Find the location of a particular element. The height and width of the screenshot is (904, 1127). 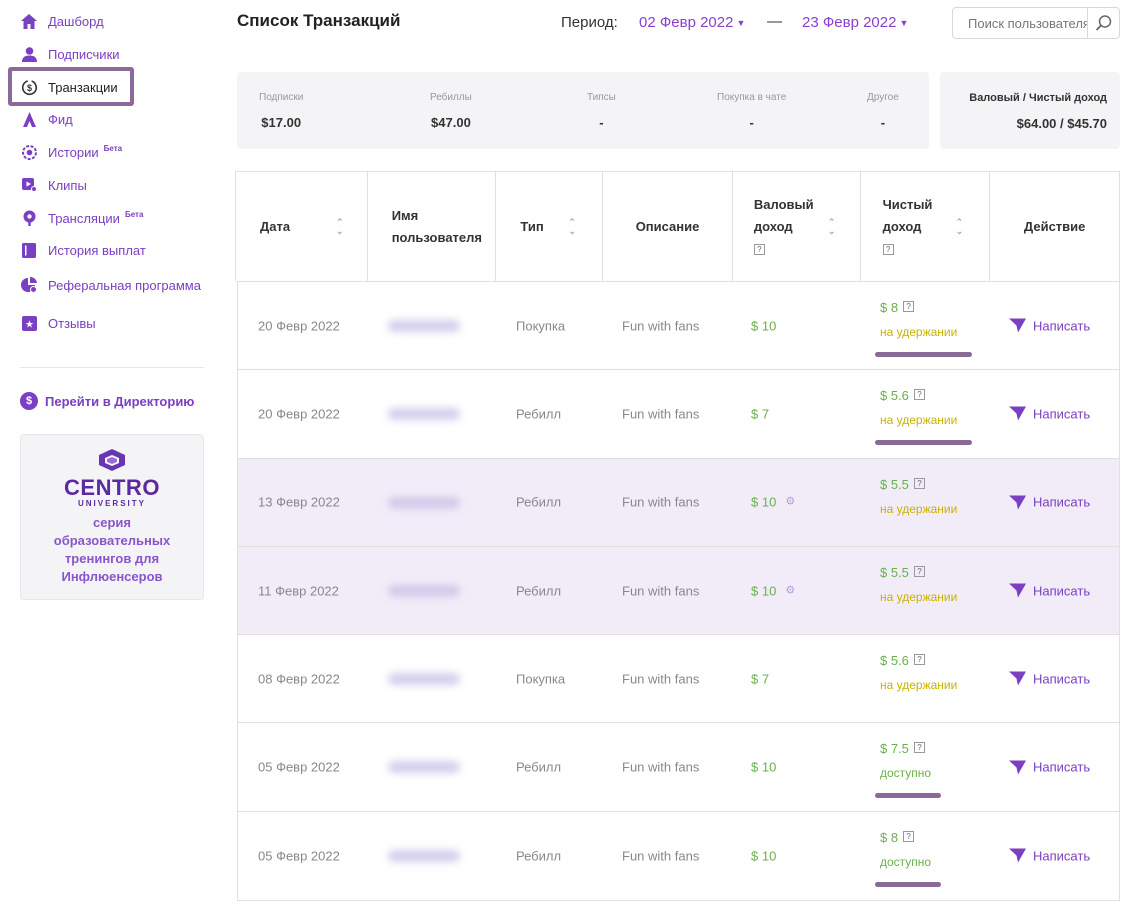

sidebar-item-4: Истории Бета is located at coordinates (71, 152).